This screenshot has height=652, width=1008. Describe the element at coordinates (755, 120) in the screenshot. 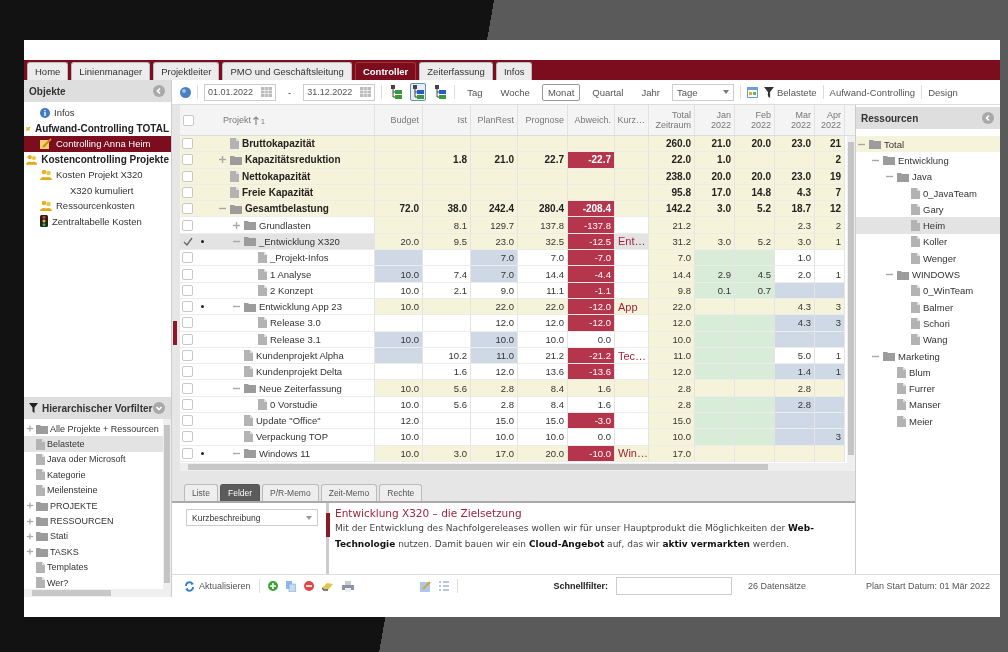

I see `column-header: Feb 2022` at that location.